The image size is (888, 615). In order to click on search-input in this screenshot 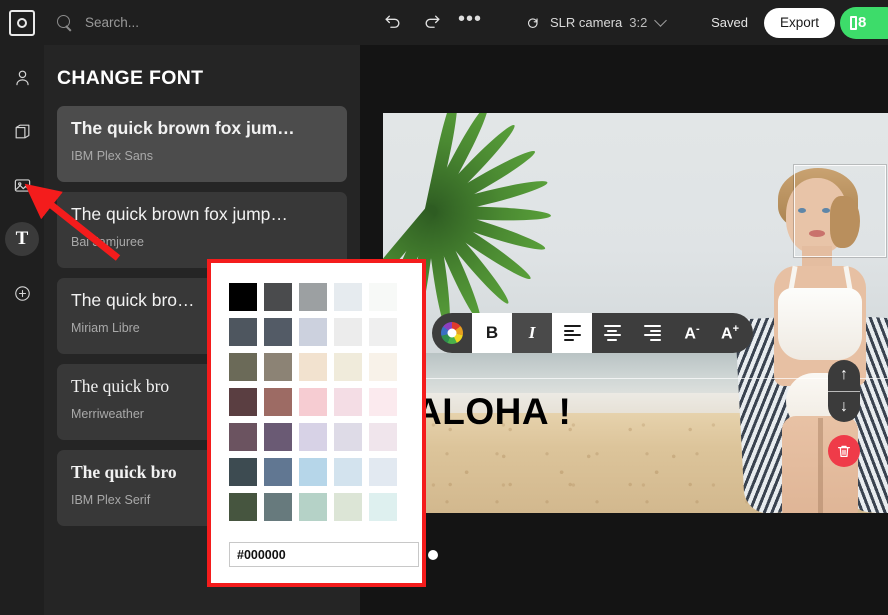, I will do `click(185, 22)`.